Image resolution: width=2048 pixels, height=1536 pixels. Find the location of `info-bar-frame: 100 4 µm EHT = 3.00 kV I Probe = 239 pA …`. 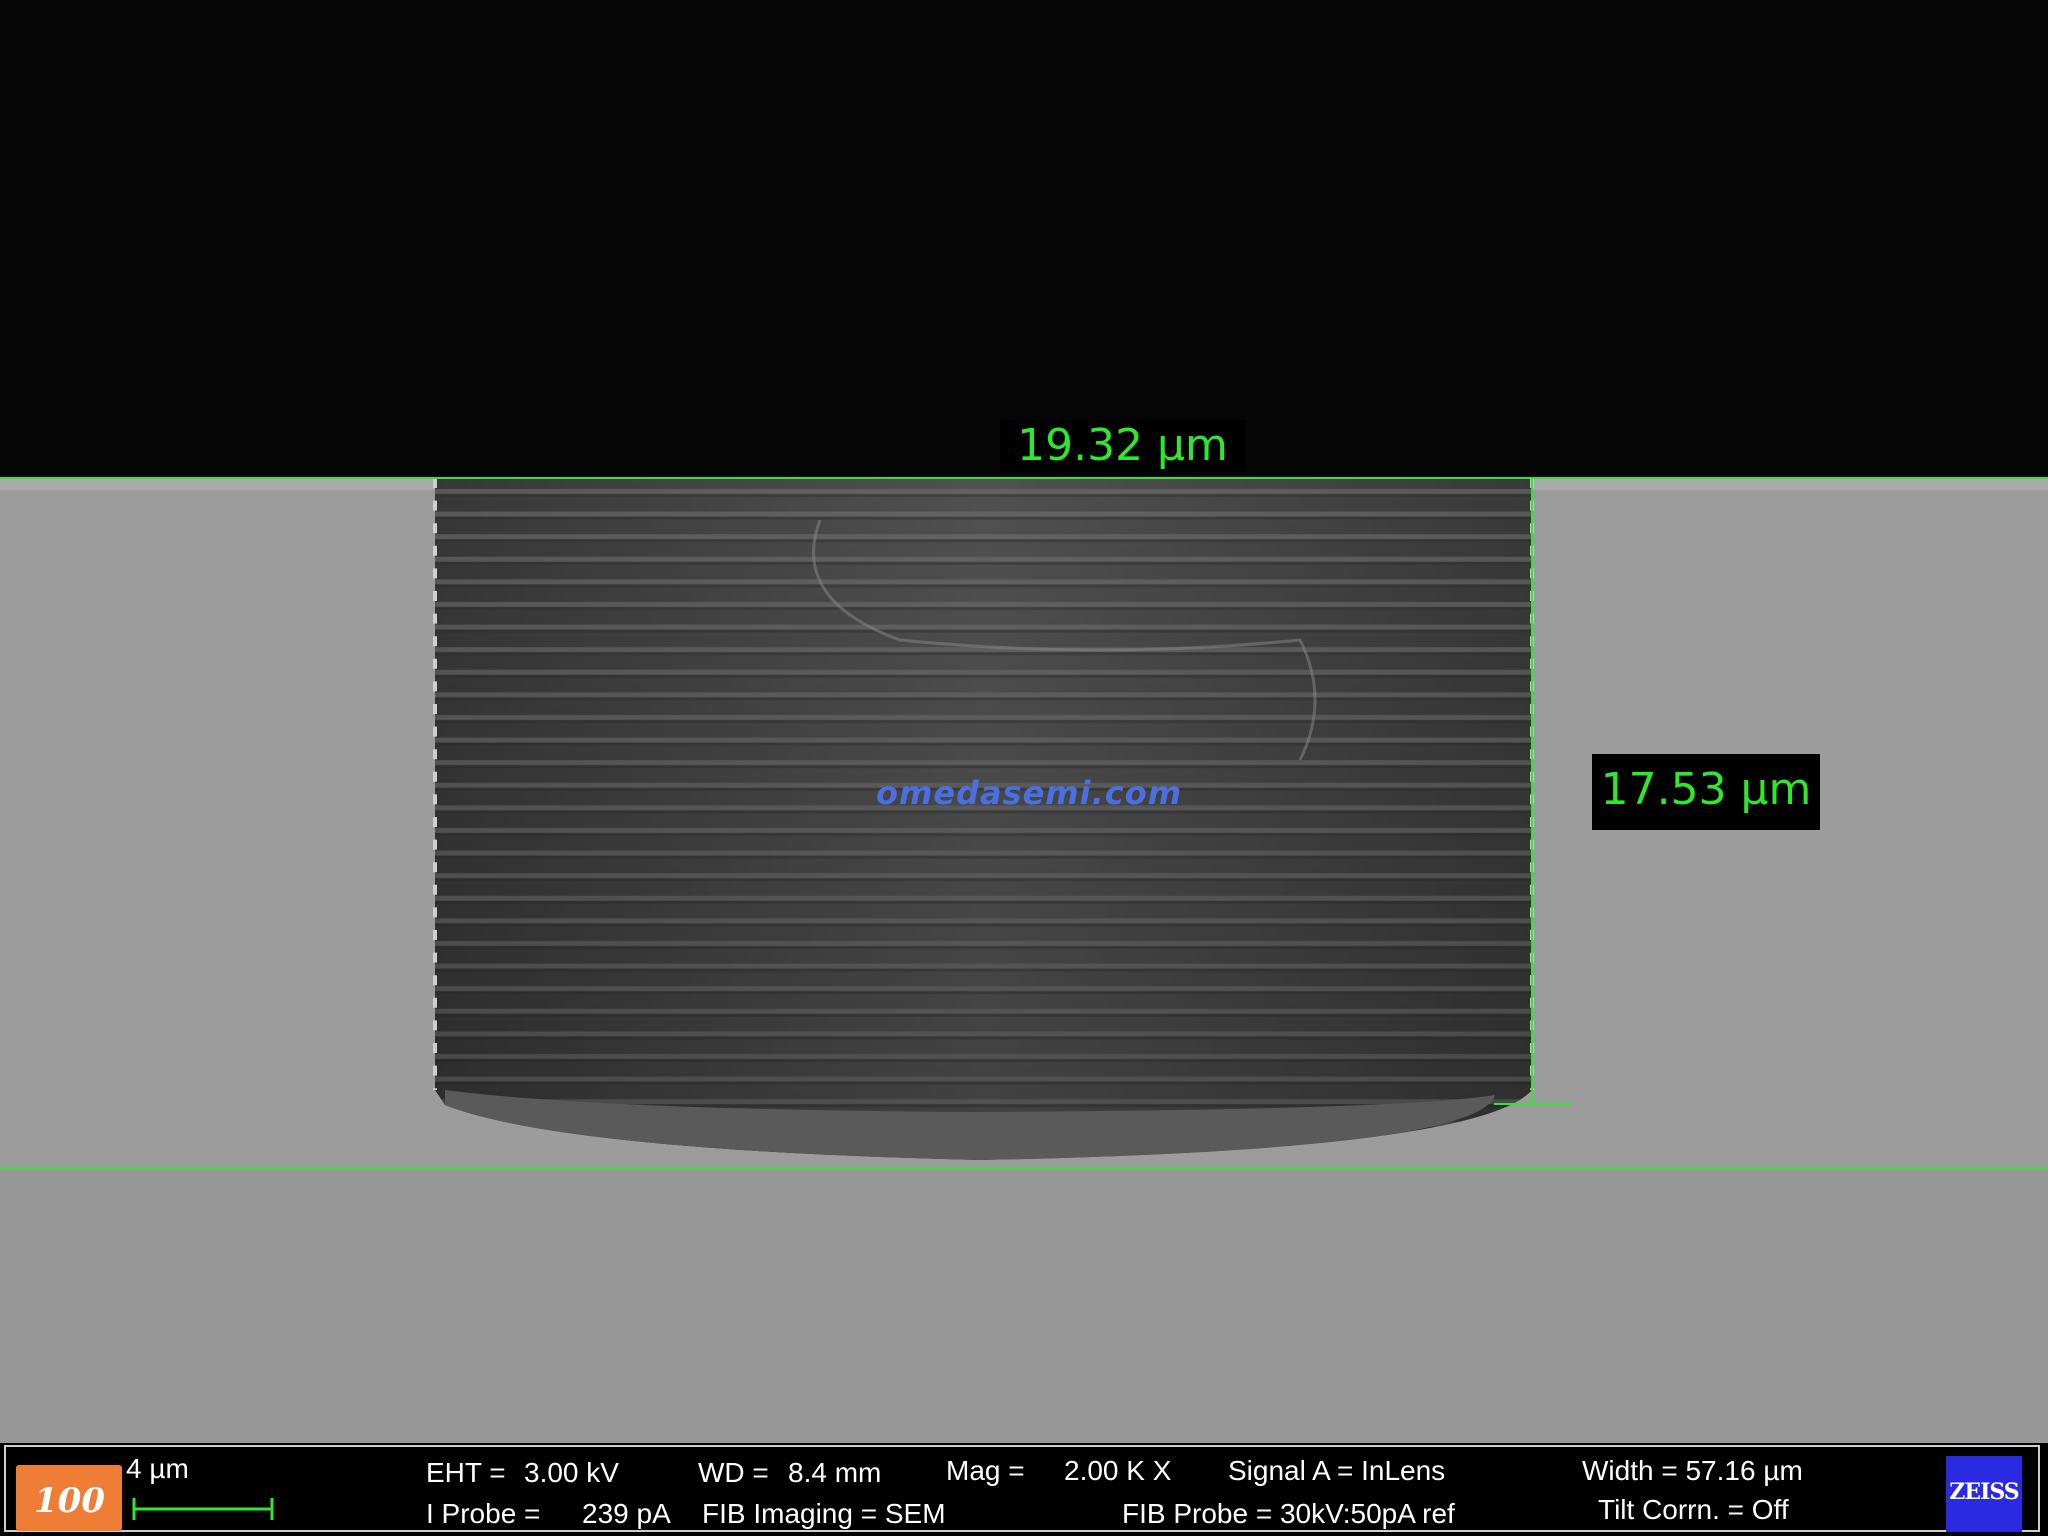

info-bar-frame: 100 4 µm EHT = 3.00 kV I Probe = 239 pA … is located at coordinates (1022, 1488).